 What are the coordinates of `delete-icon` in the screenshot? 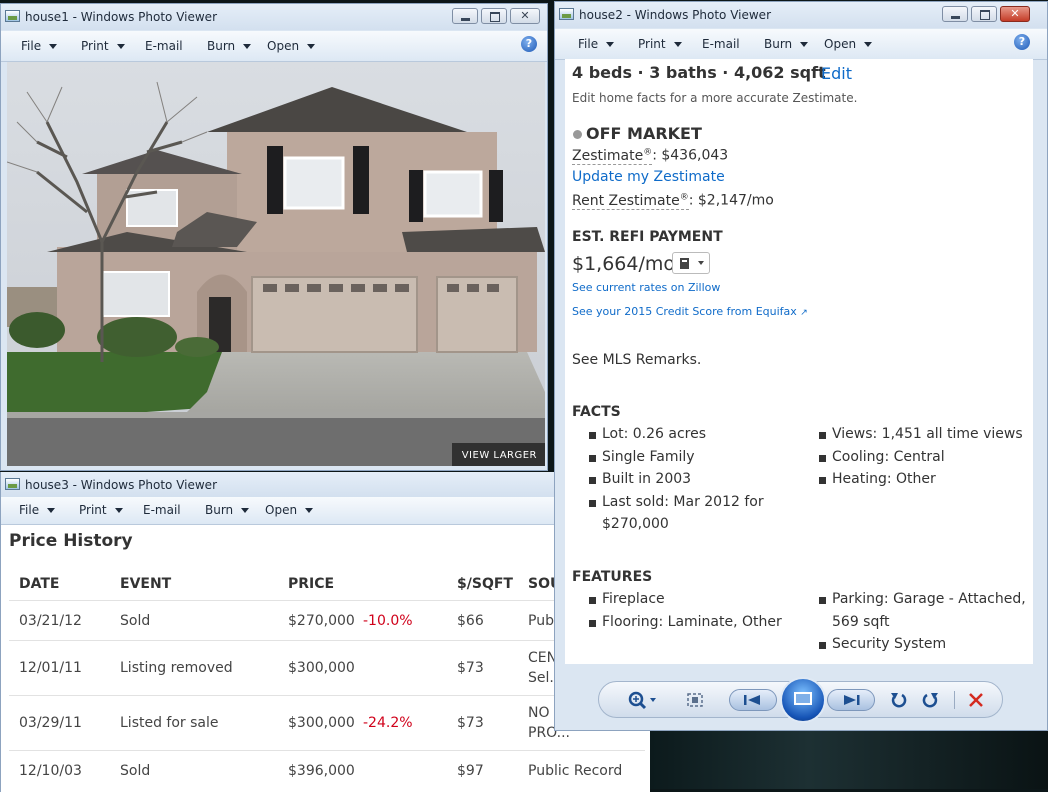 It's located at (976, 700).